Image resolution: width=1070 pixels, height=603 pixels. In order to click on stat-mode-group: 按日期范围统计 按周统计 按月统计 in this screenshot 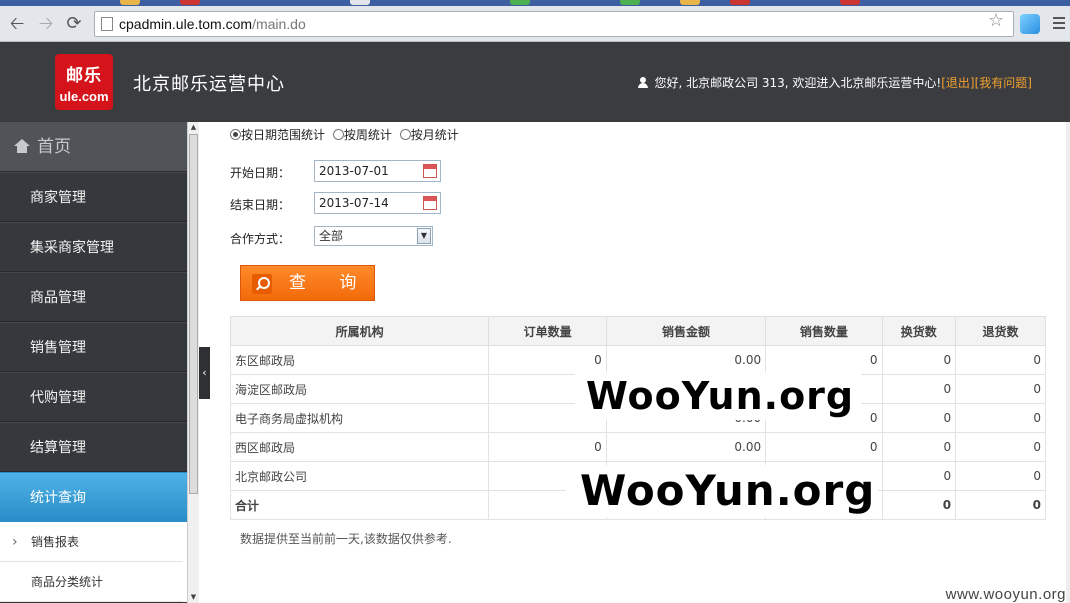, I will do `click(346, 134)`.